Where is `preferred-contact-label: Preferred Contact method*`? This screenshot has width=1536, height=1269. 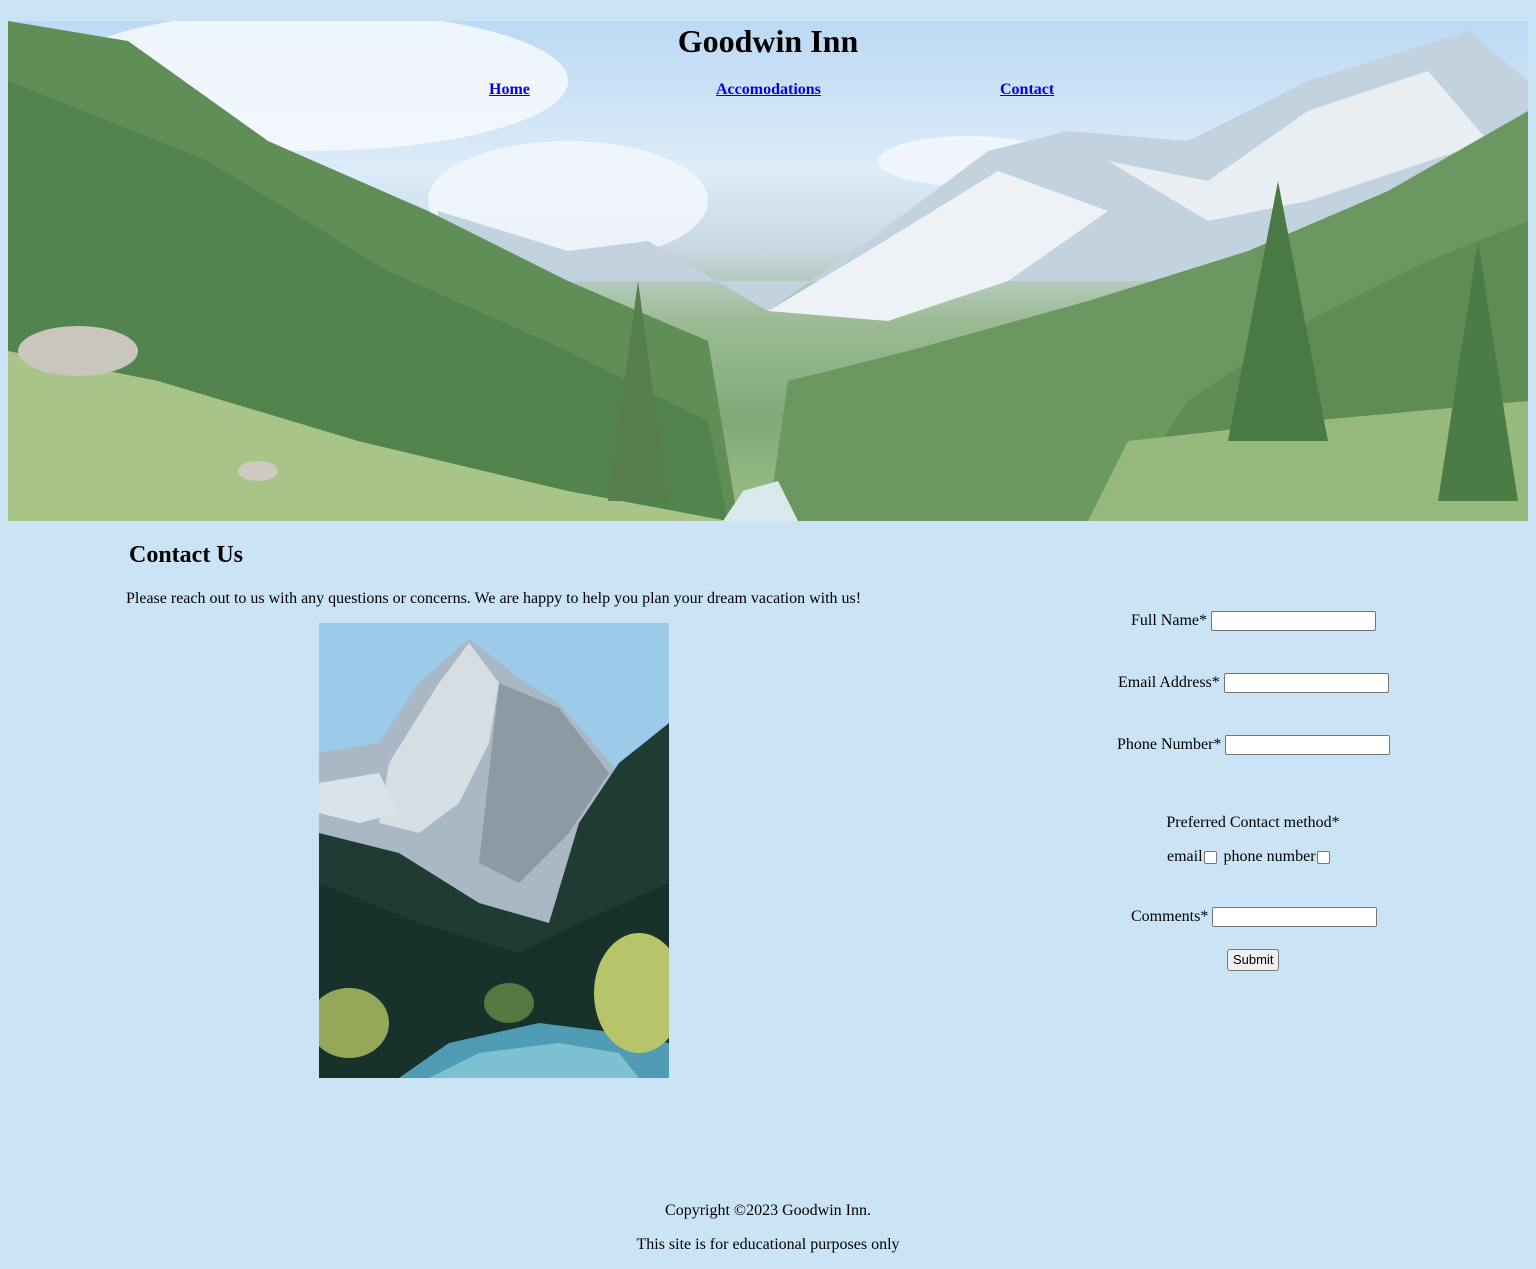 preferred-contact-label: Preferred Contact method* is located at coordinates (1253, 822).